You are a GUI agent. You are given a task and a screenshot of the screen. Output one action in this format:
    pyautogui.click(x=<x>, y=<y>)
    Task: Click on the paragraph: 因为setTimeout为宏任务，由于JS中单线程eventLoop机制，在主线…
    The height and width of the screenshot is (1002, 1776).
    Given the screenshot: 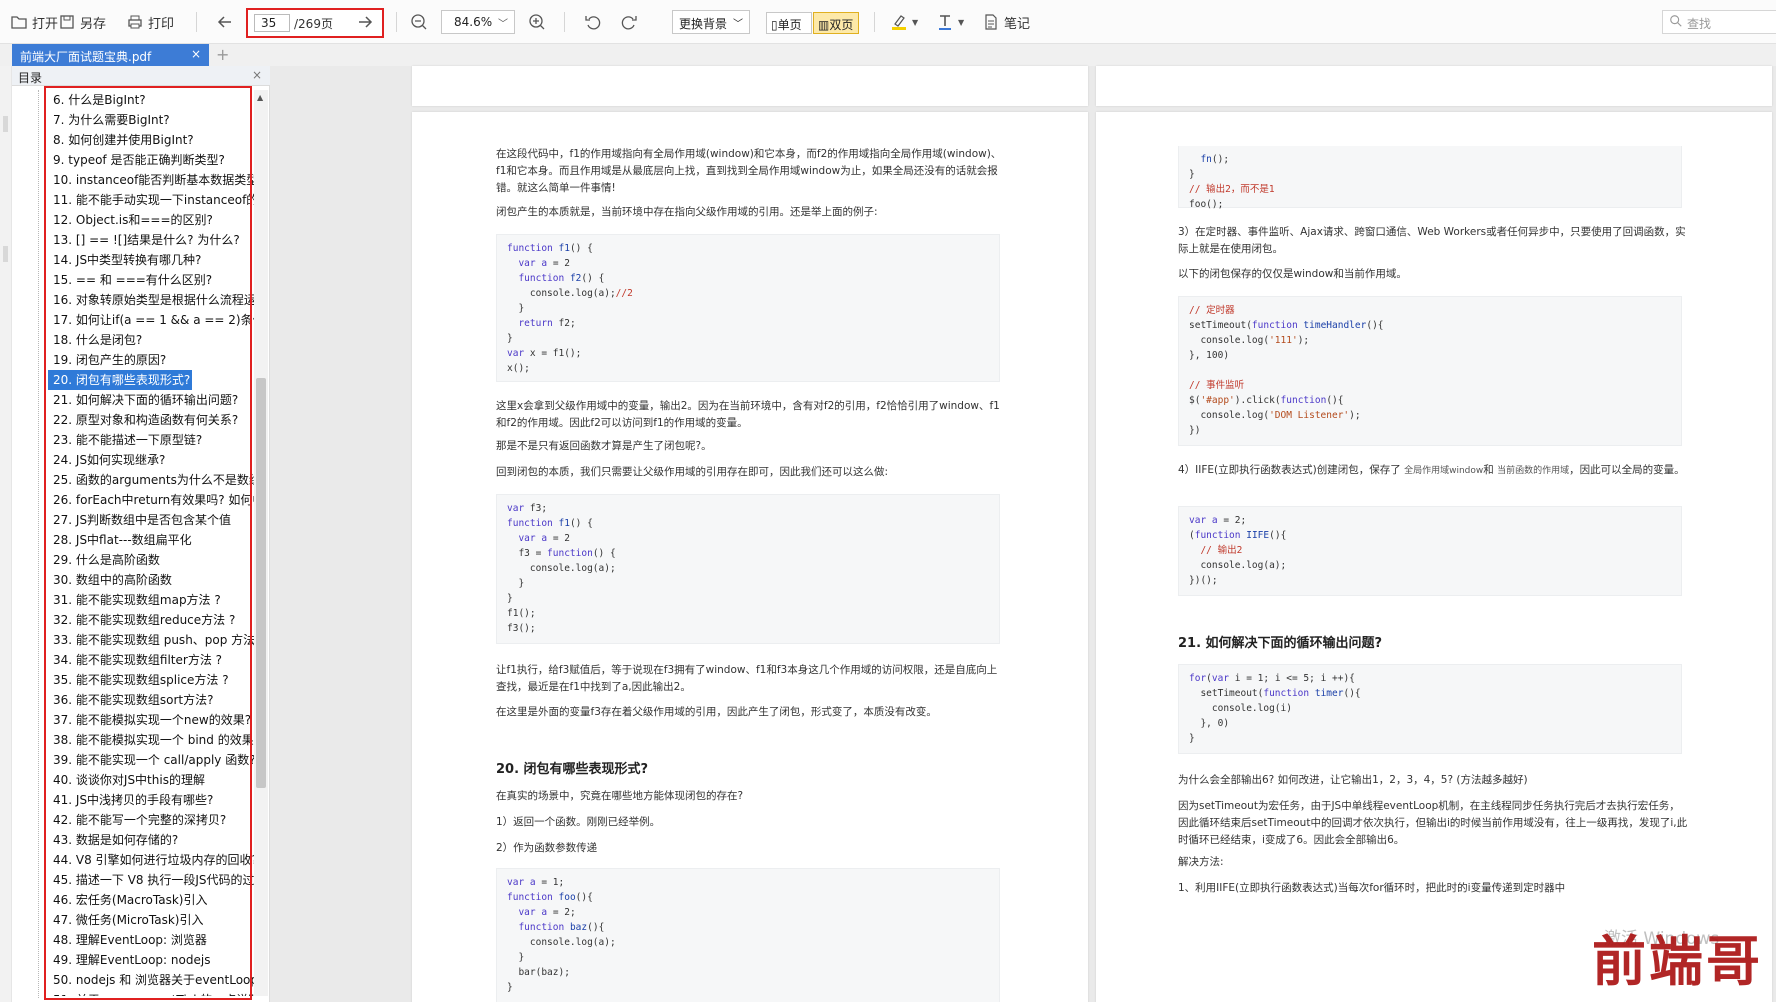 What is the action you would take?
    pyautogui.click(x=1433, y=823)
    